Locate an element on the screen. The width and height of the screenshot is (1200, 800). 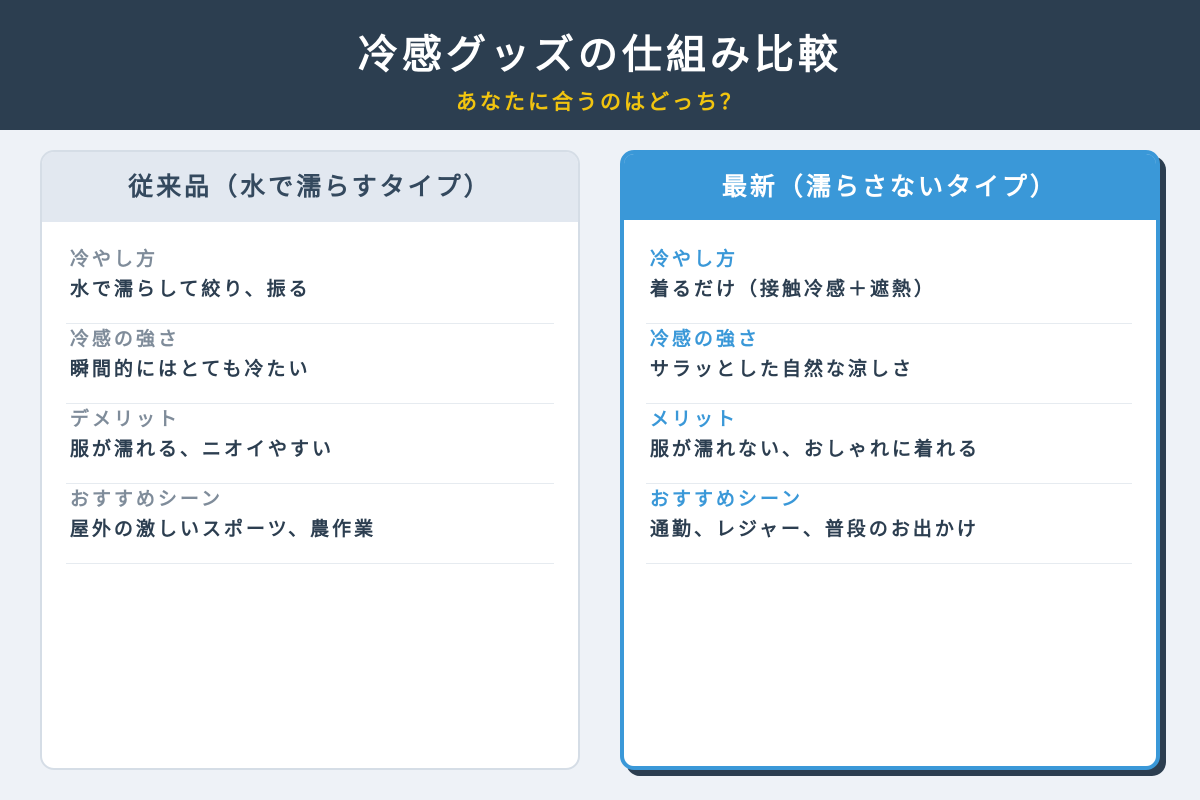
page-title: 冷感グッズの仕組み比較 is located at coordinates (600, 55).